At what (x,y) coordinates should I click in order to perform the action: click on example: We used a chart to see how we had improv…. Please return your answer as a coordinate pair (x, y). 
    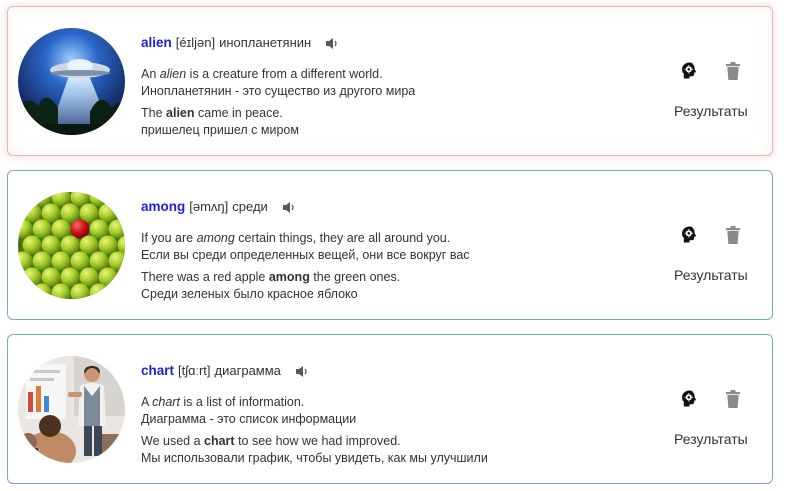
    Looking at the image, I should click on (381, 450).